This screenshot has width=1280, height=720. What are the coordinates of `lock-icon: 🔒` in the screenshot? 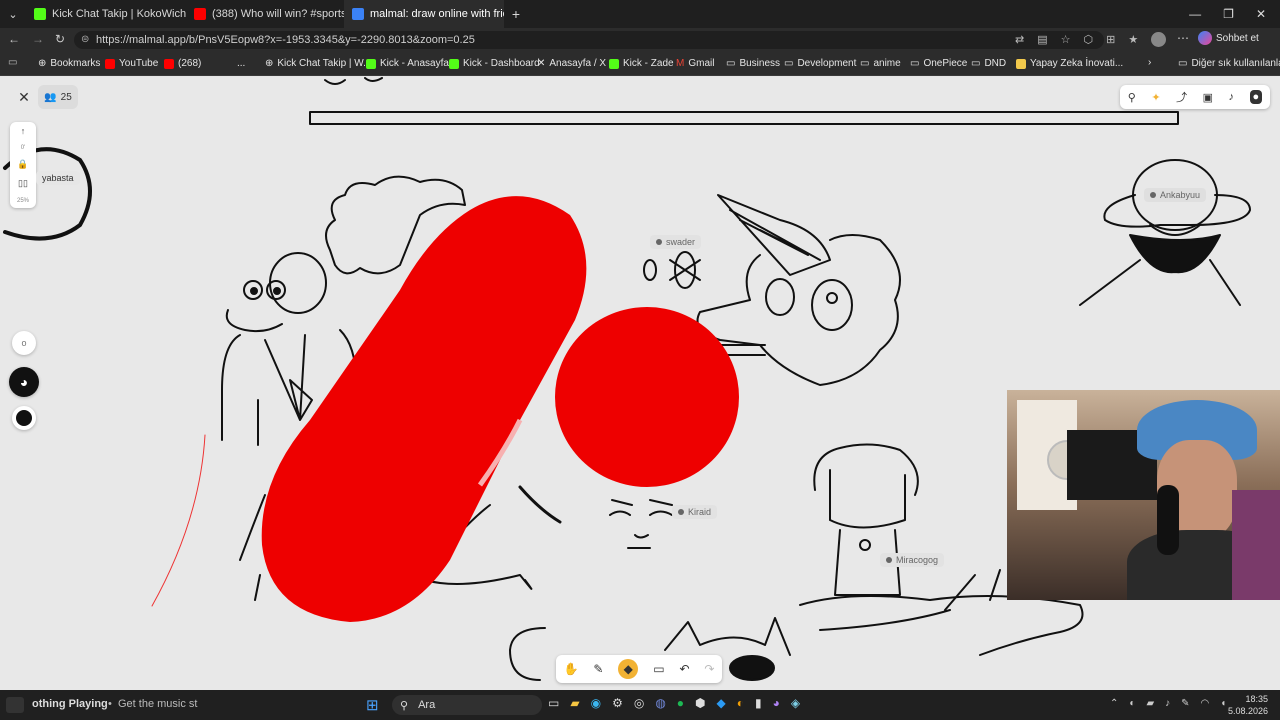 It's located at (22, 164).